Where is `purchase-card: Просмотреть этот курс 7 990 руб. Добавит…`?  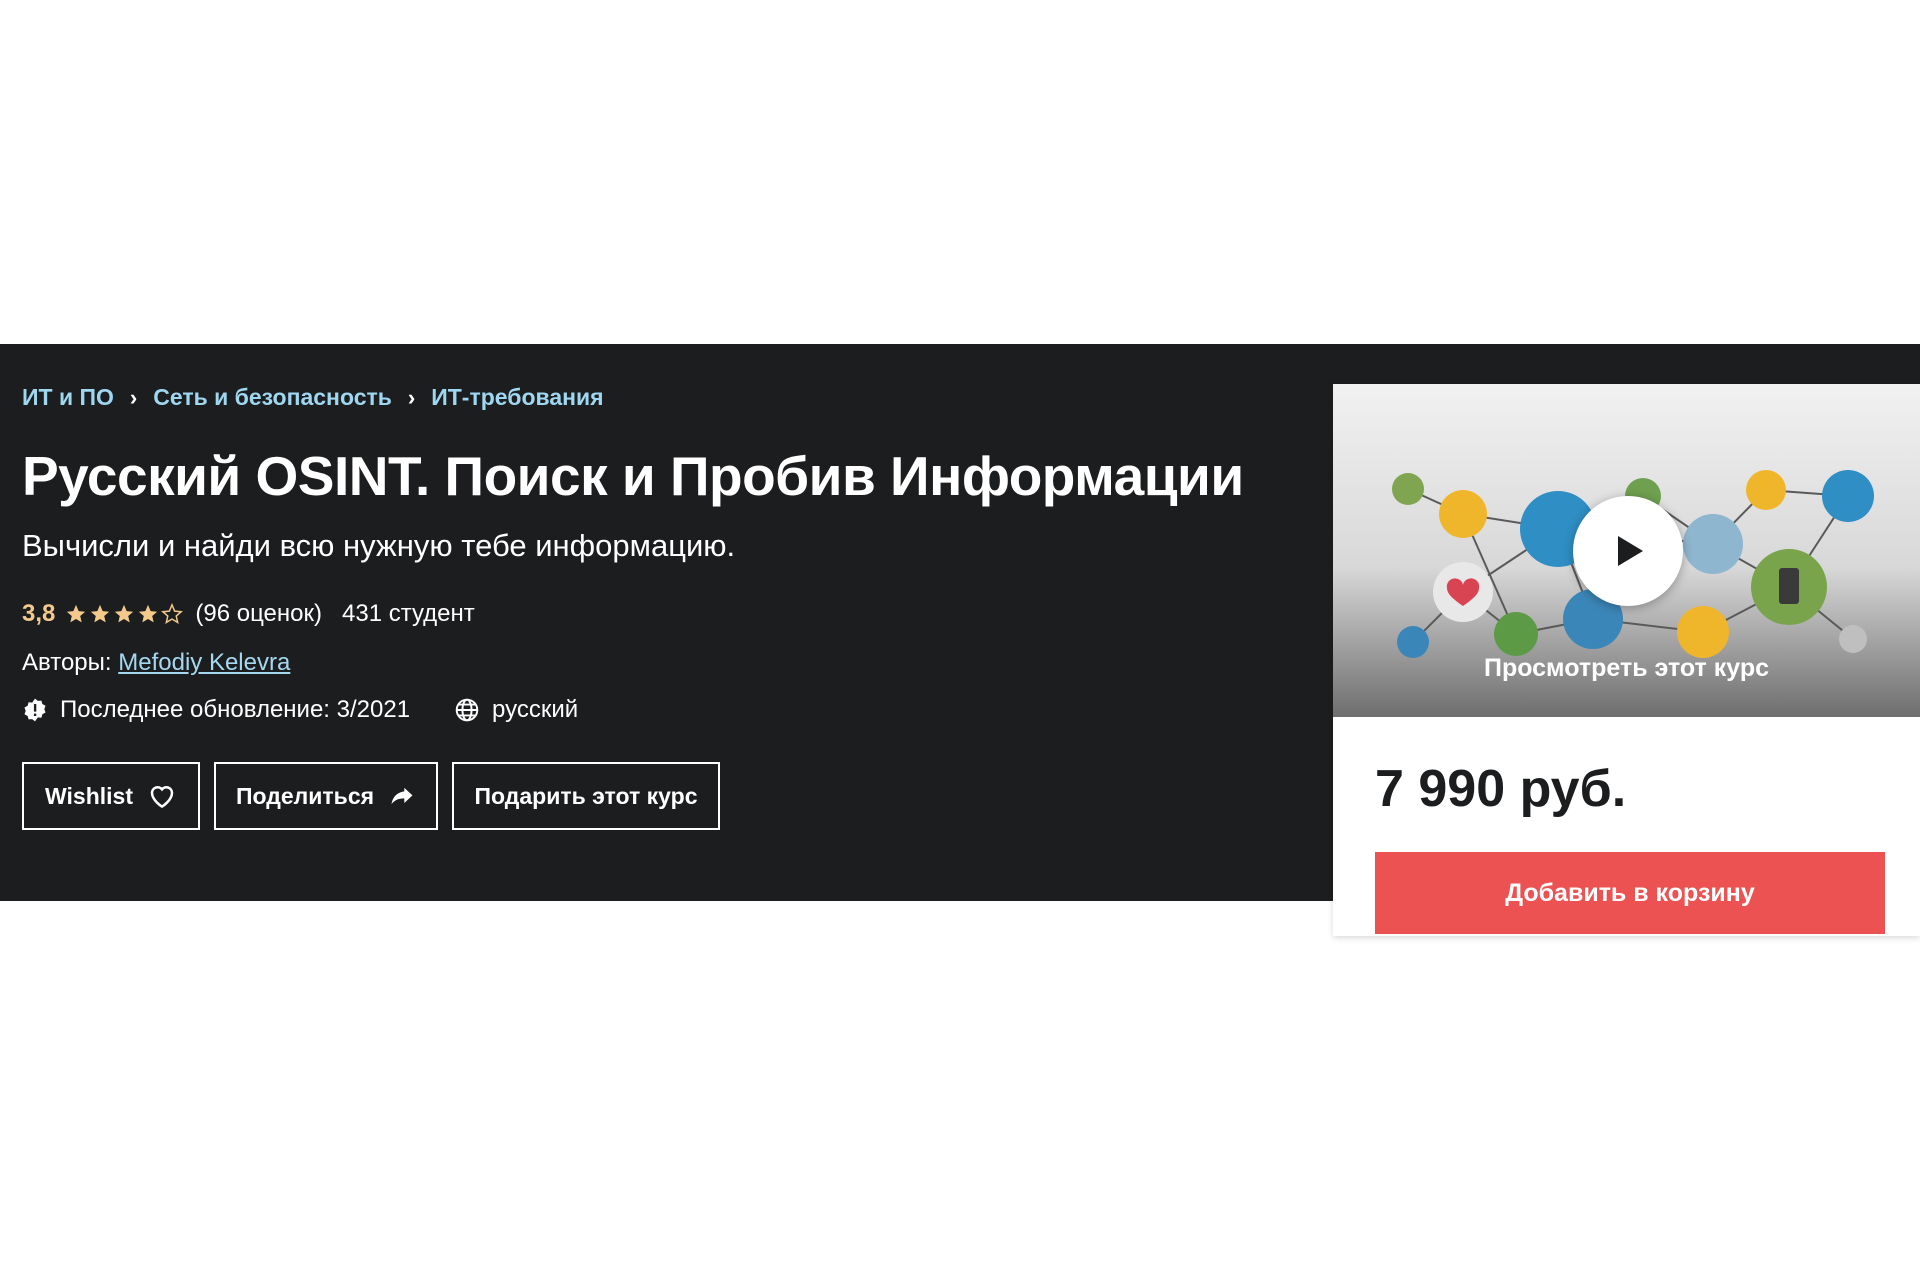
purchase-card: Просмотреть этот курс 7 990 руб. Добавит… is located at coordinates (1626, 660).